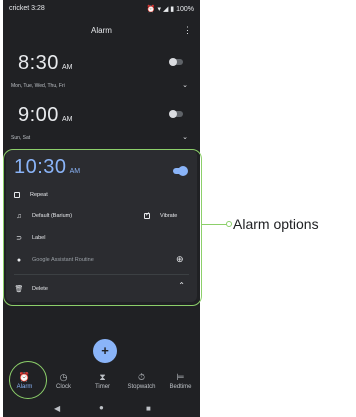 This screenshot has width=356, height=417. Describe the element at coordinates (27, 8) in the screenshot. I see `carrier-time: cricket 3:28` at that location.